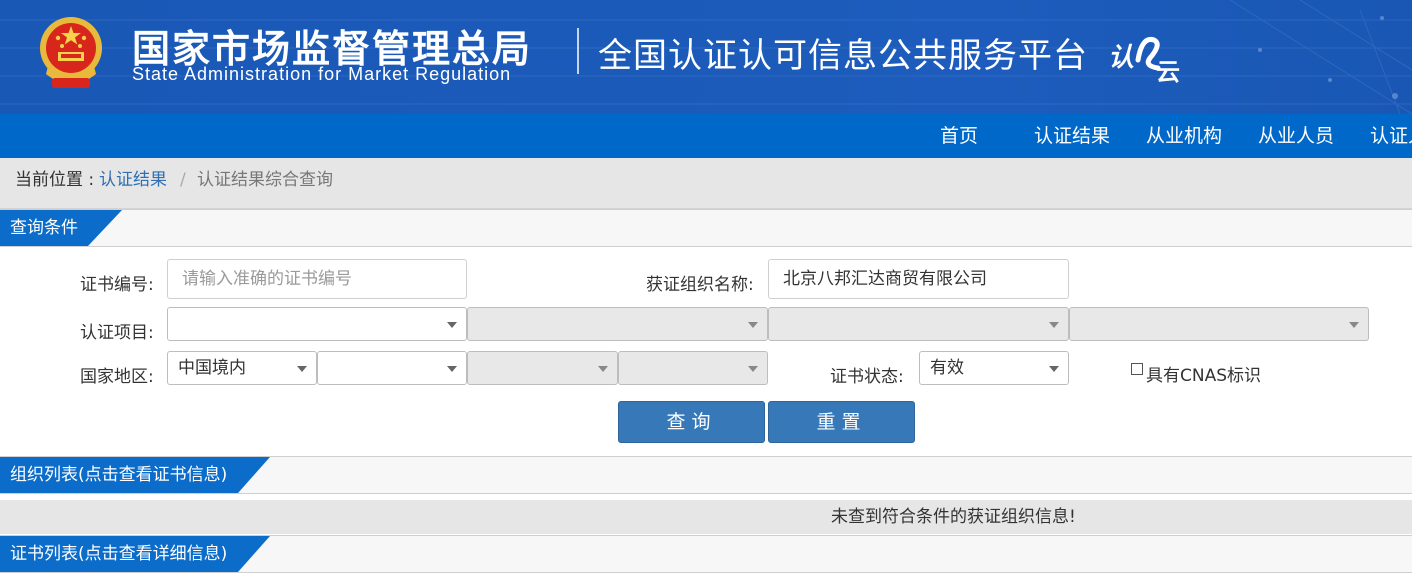  Describe the element at coordinates (61, 228) in the screenshot. I see `query-section-title: 查询条件` at that location.